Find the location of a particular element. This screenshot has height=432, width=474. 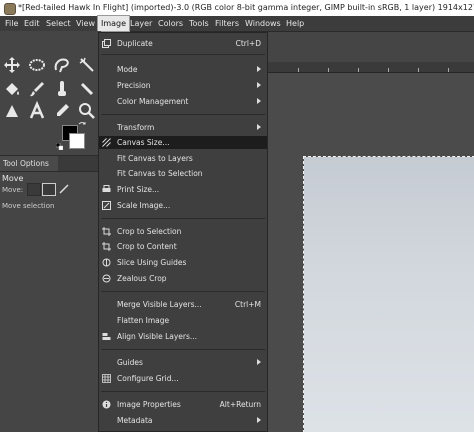

move-selection-mode-icon is located at coordinates (49, 189).